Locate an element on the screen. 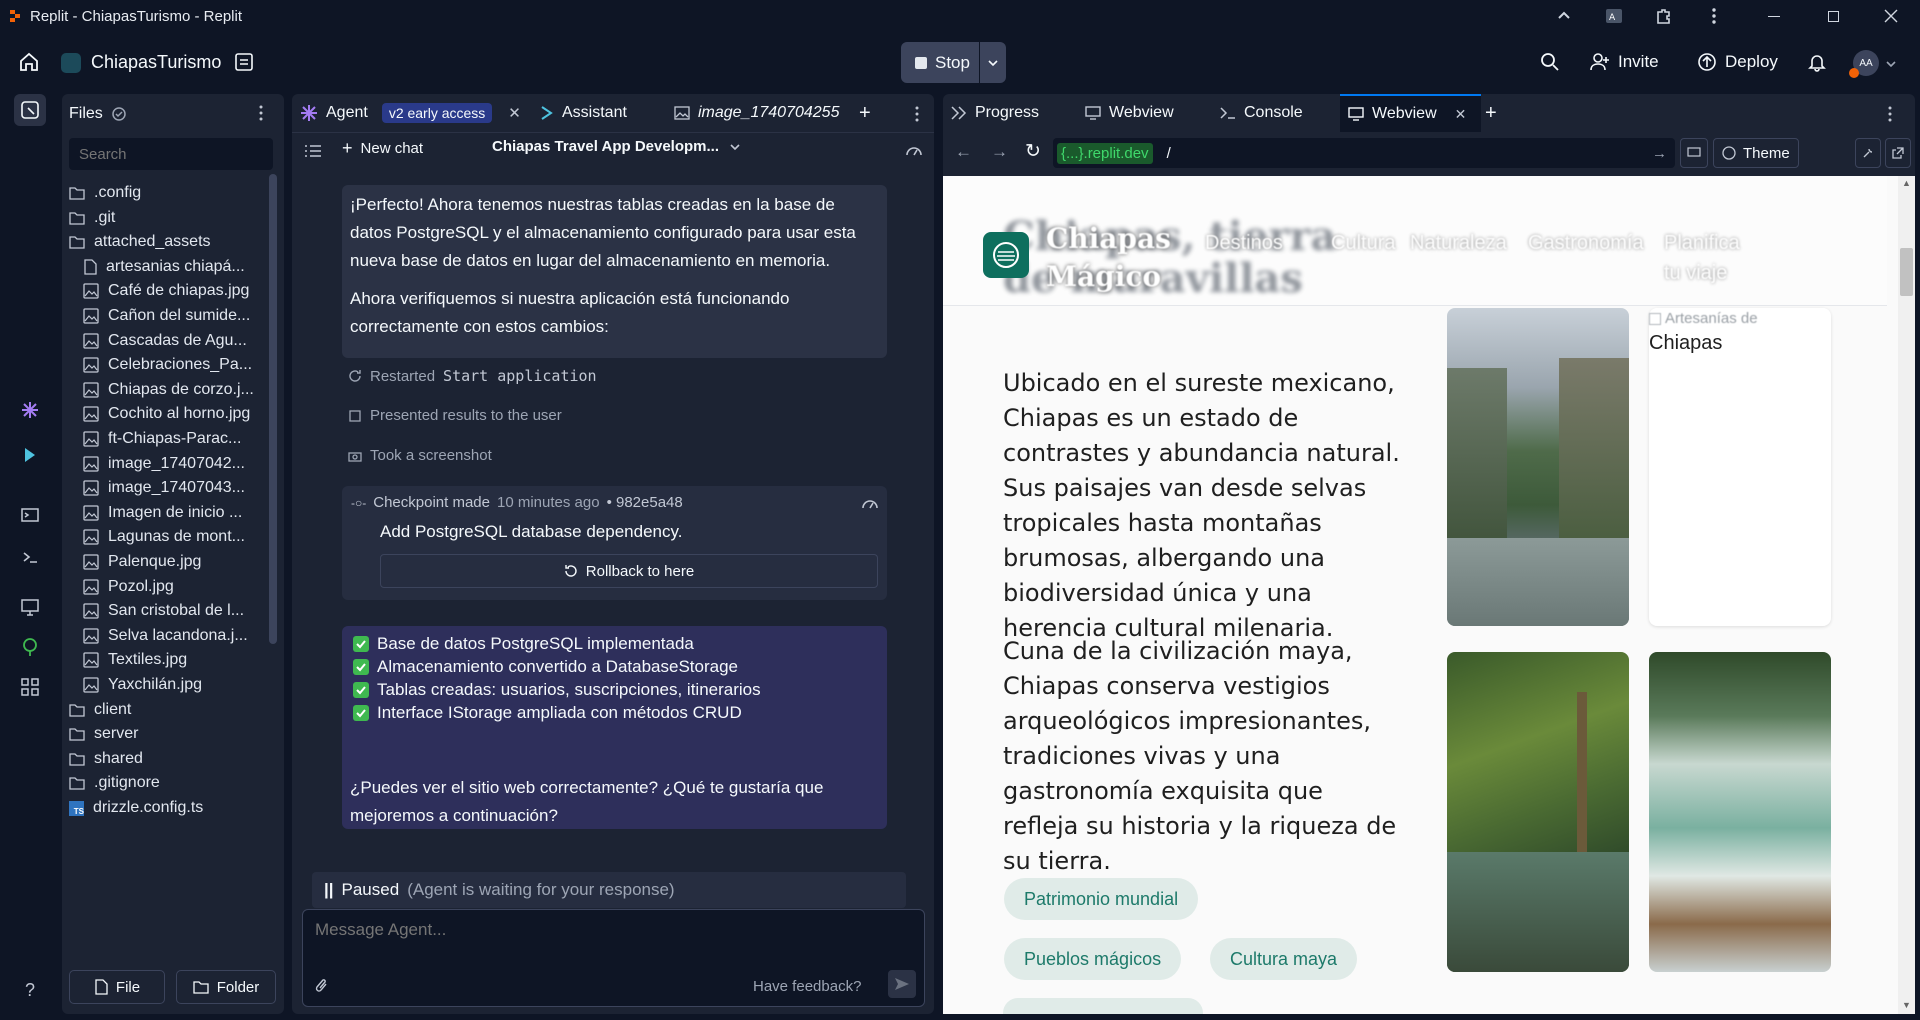 Image resolution: width=1920 pixels, height=1020 pixels. replit-logo-icon is located at coordinates (16, 16).